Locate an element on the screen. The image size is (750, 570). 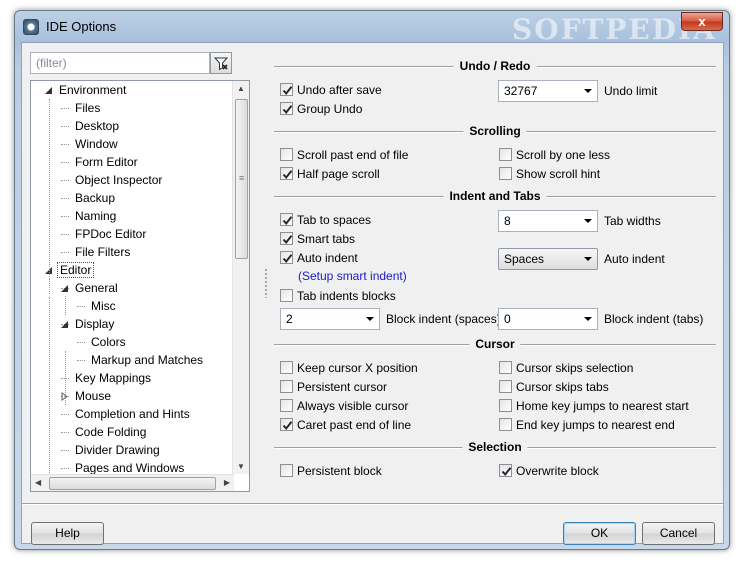
tree-item-label: Form Editor is located at coordinates (106, 162).